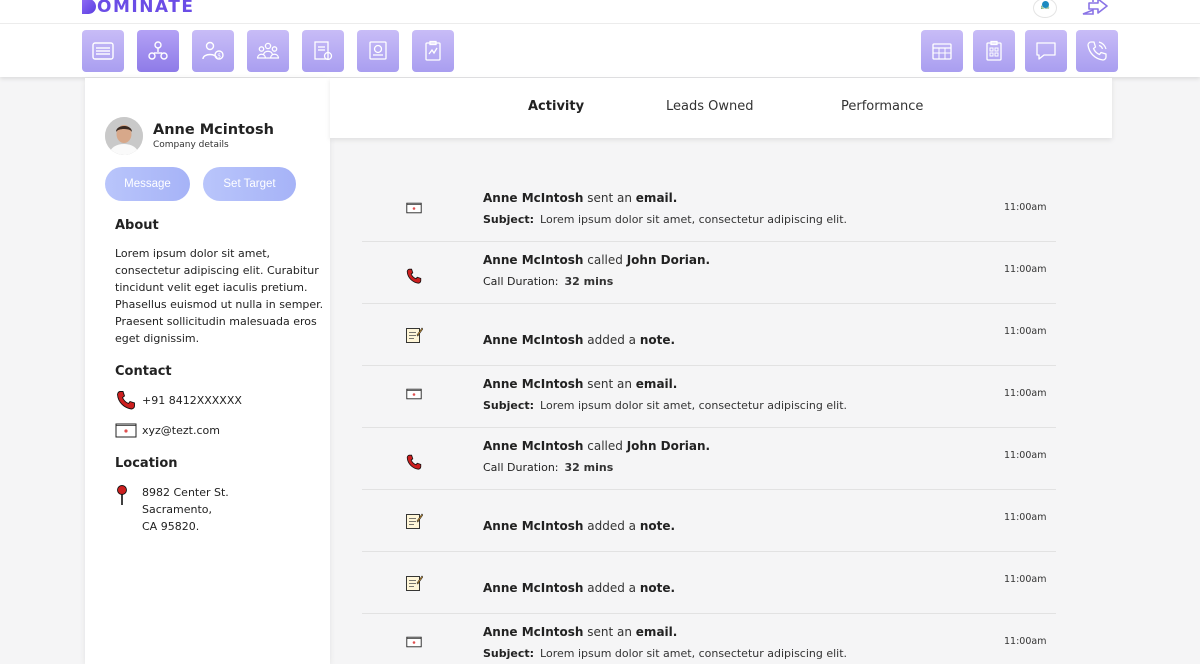 The width and height of the screenshot is (1200, 664). Describe the element at coordinates (942, 51) in the screenshot. I see `nav-calendar-button` at that location.